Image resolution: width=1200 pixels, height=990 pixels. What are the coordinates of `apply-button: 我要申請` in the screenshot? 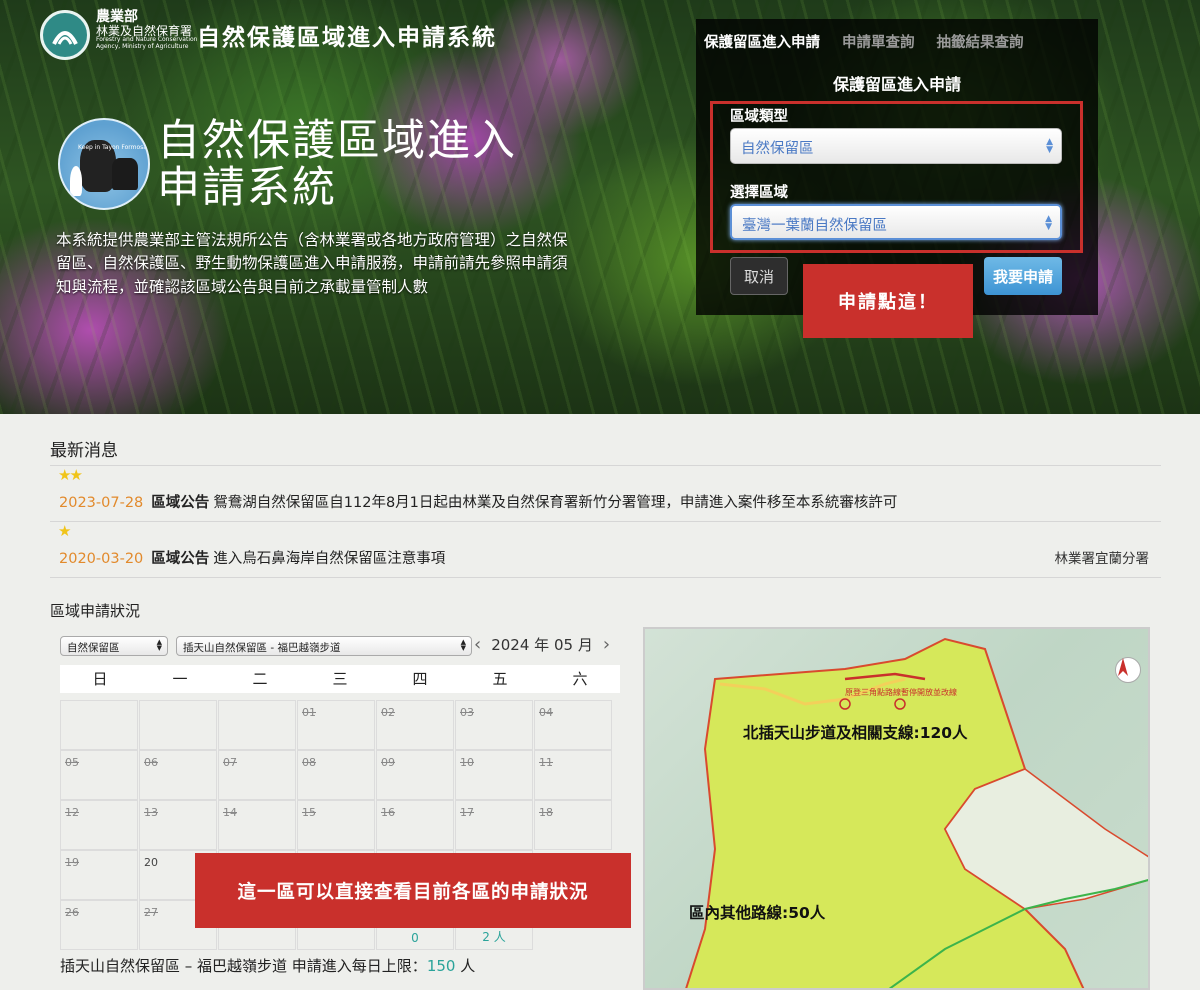 It's located at (1023, 276).